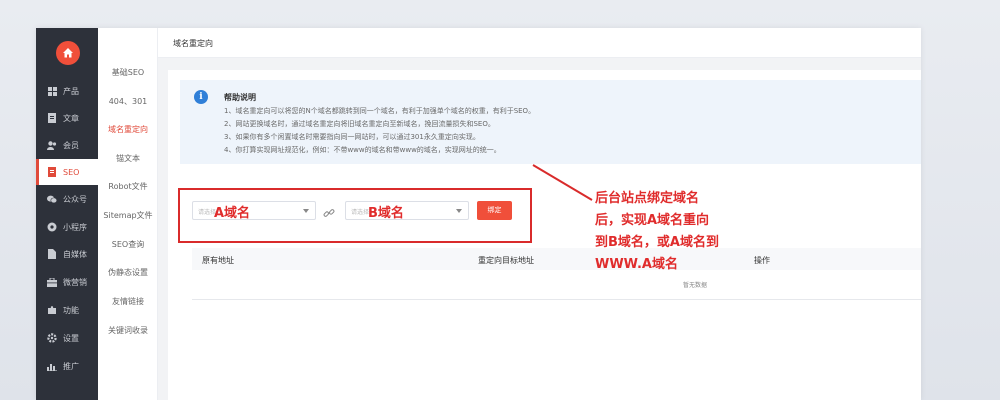  Describe the element at coordinates (71, 145) in the screenshot. I see `nav-item-label: 会员` at that location.